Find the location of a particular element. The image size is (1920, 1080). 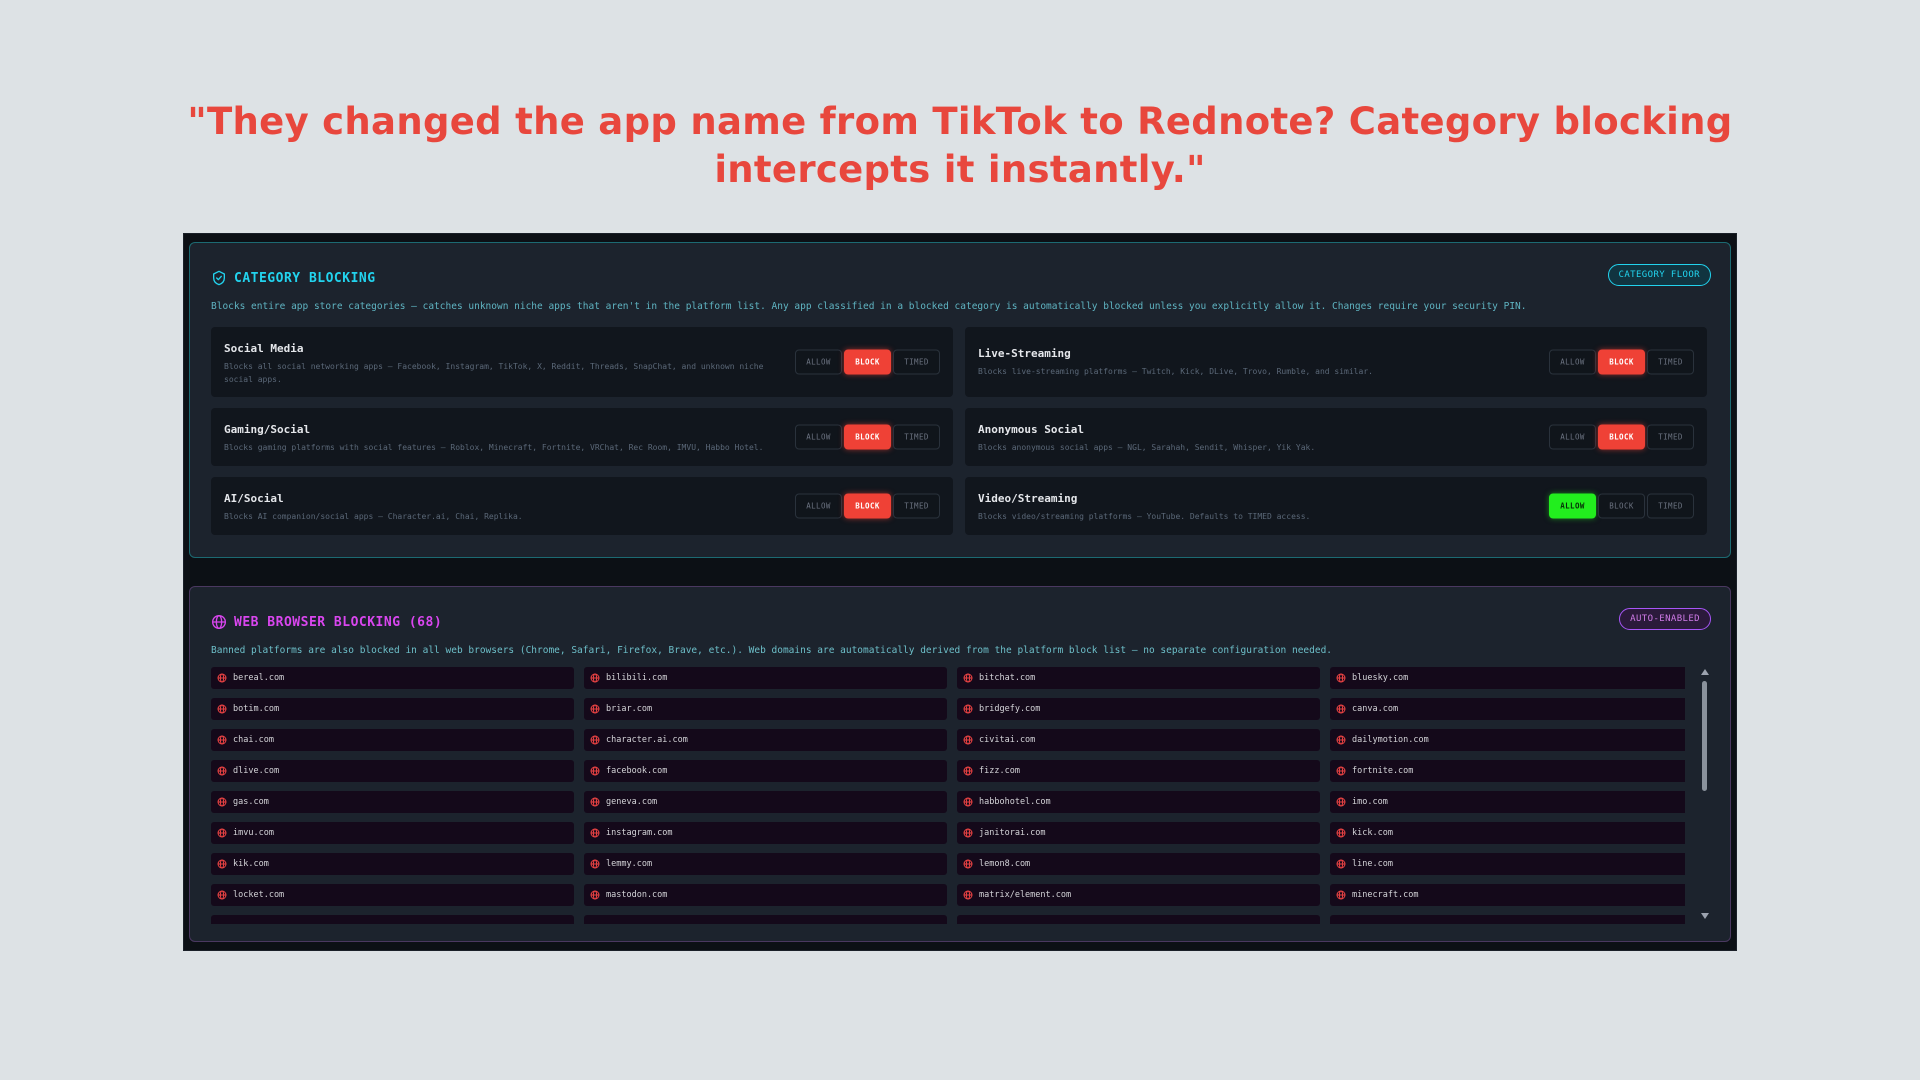

category-name: Video/Streaming is located at coordinates (1028, 498).